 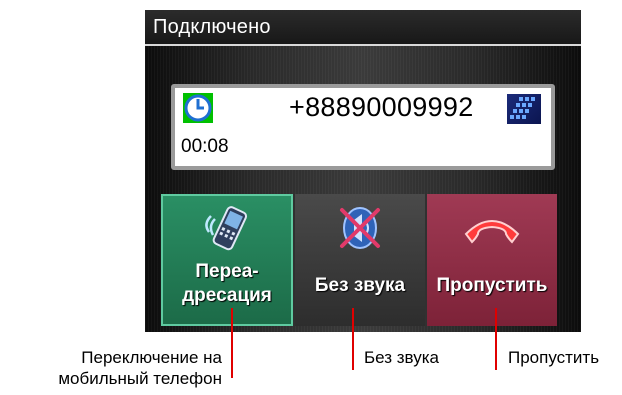 I want to click on forward-callout-text: Переключение на мобильный телефон, so click(x=121, y=368).